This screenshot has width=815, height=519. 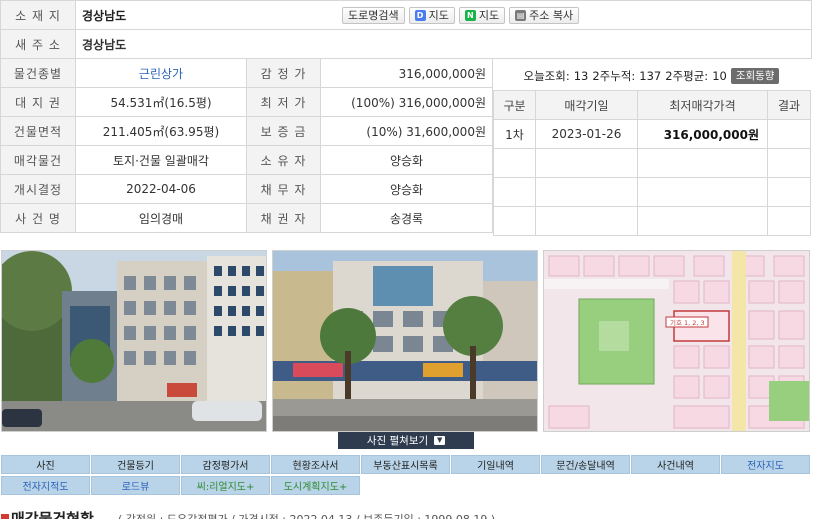 What do you see at coordinates (161, 189) in the screenshot?
I see `start-decision-value: 2022-04-06` at bounding box center [161, 189].